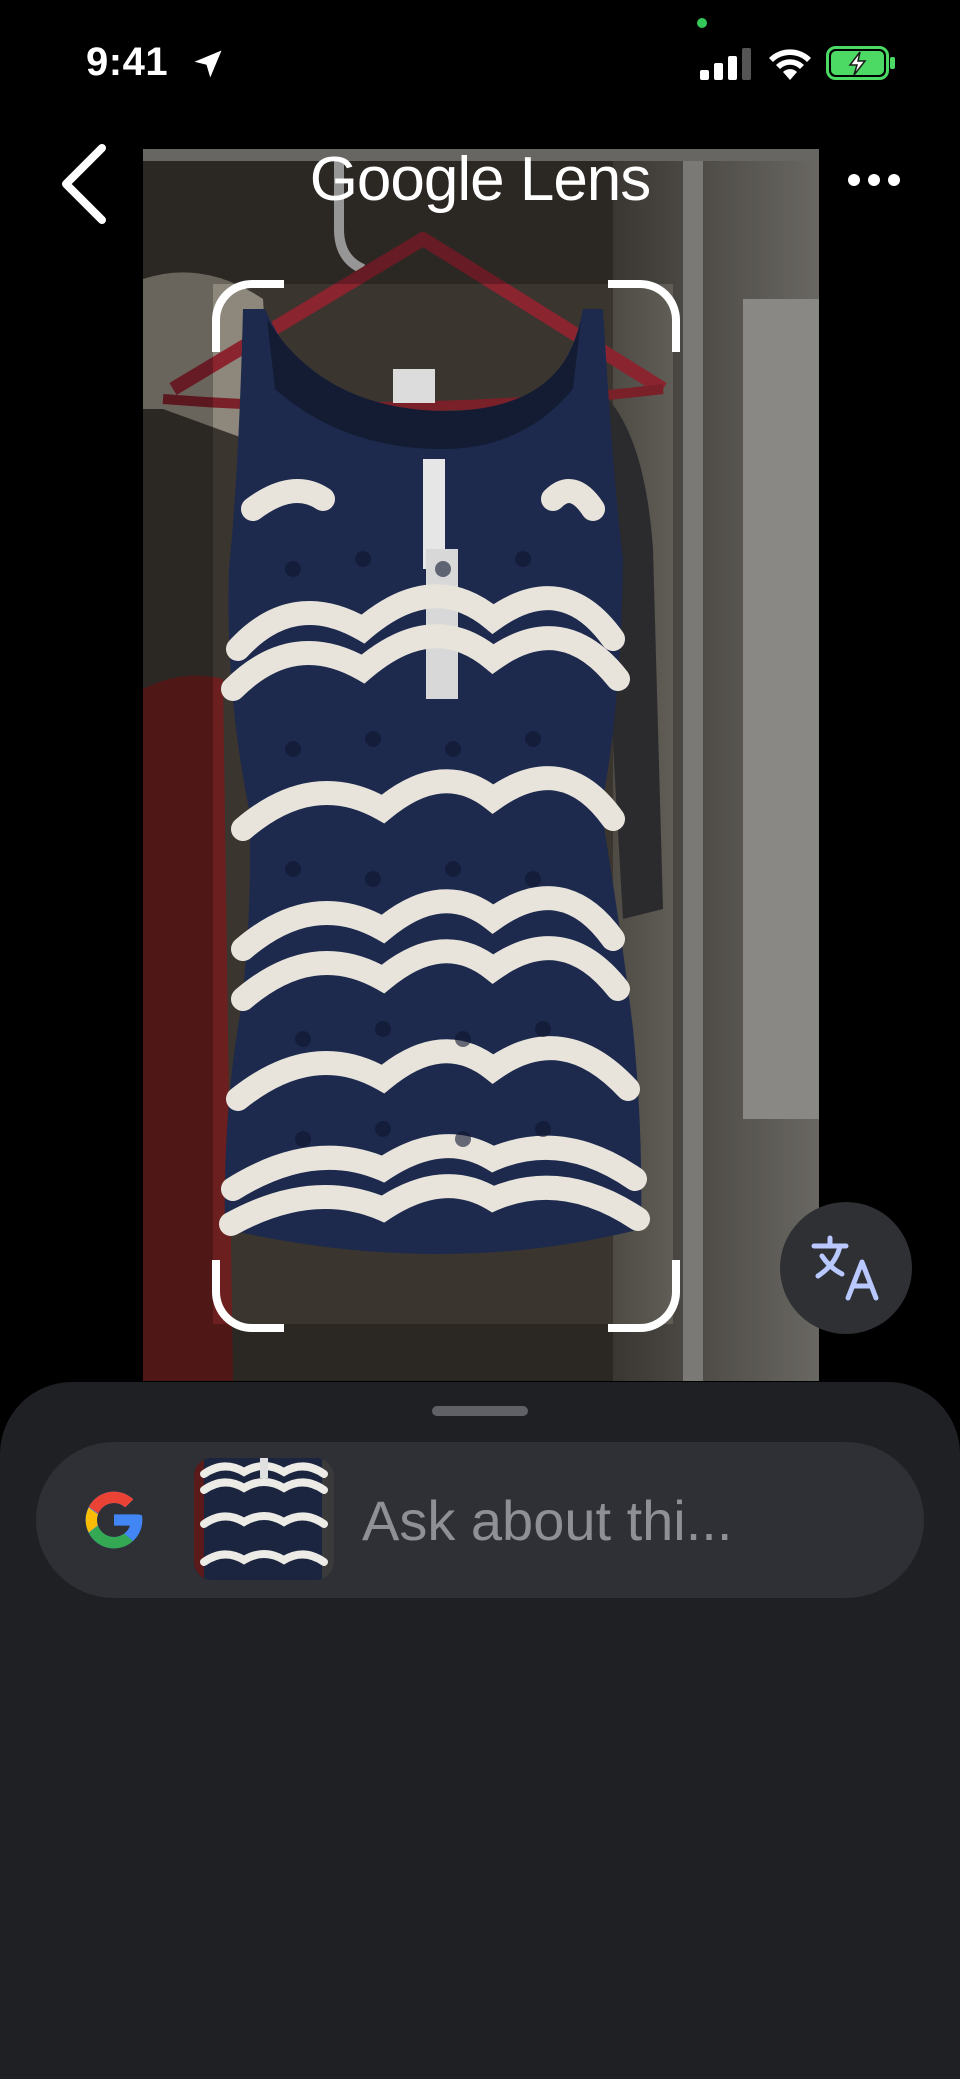  What do you see at coordinates (725, 64) in the screenshot?
I see `signal-icon` at bounding box center [725, 64].